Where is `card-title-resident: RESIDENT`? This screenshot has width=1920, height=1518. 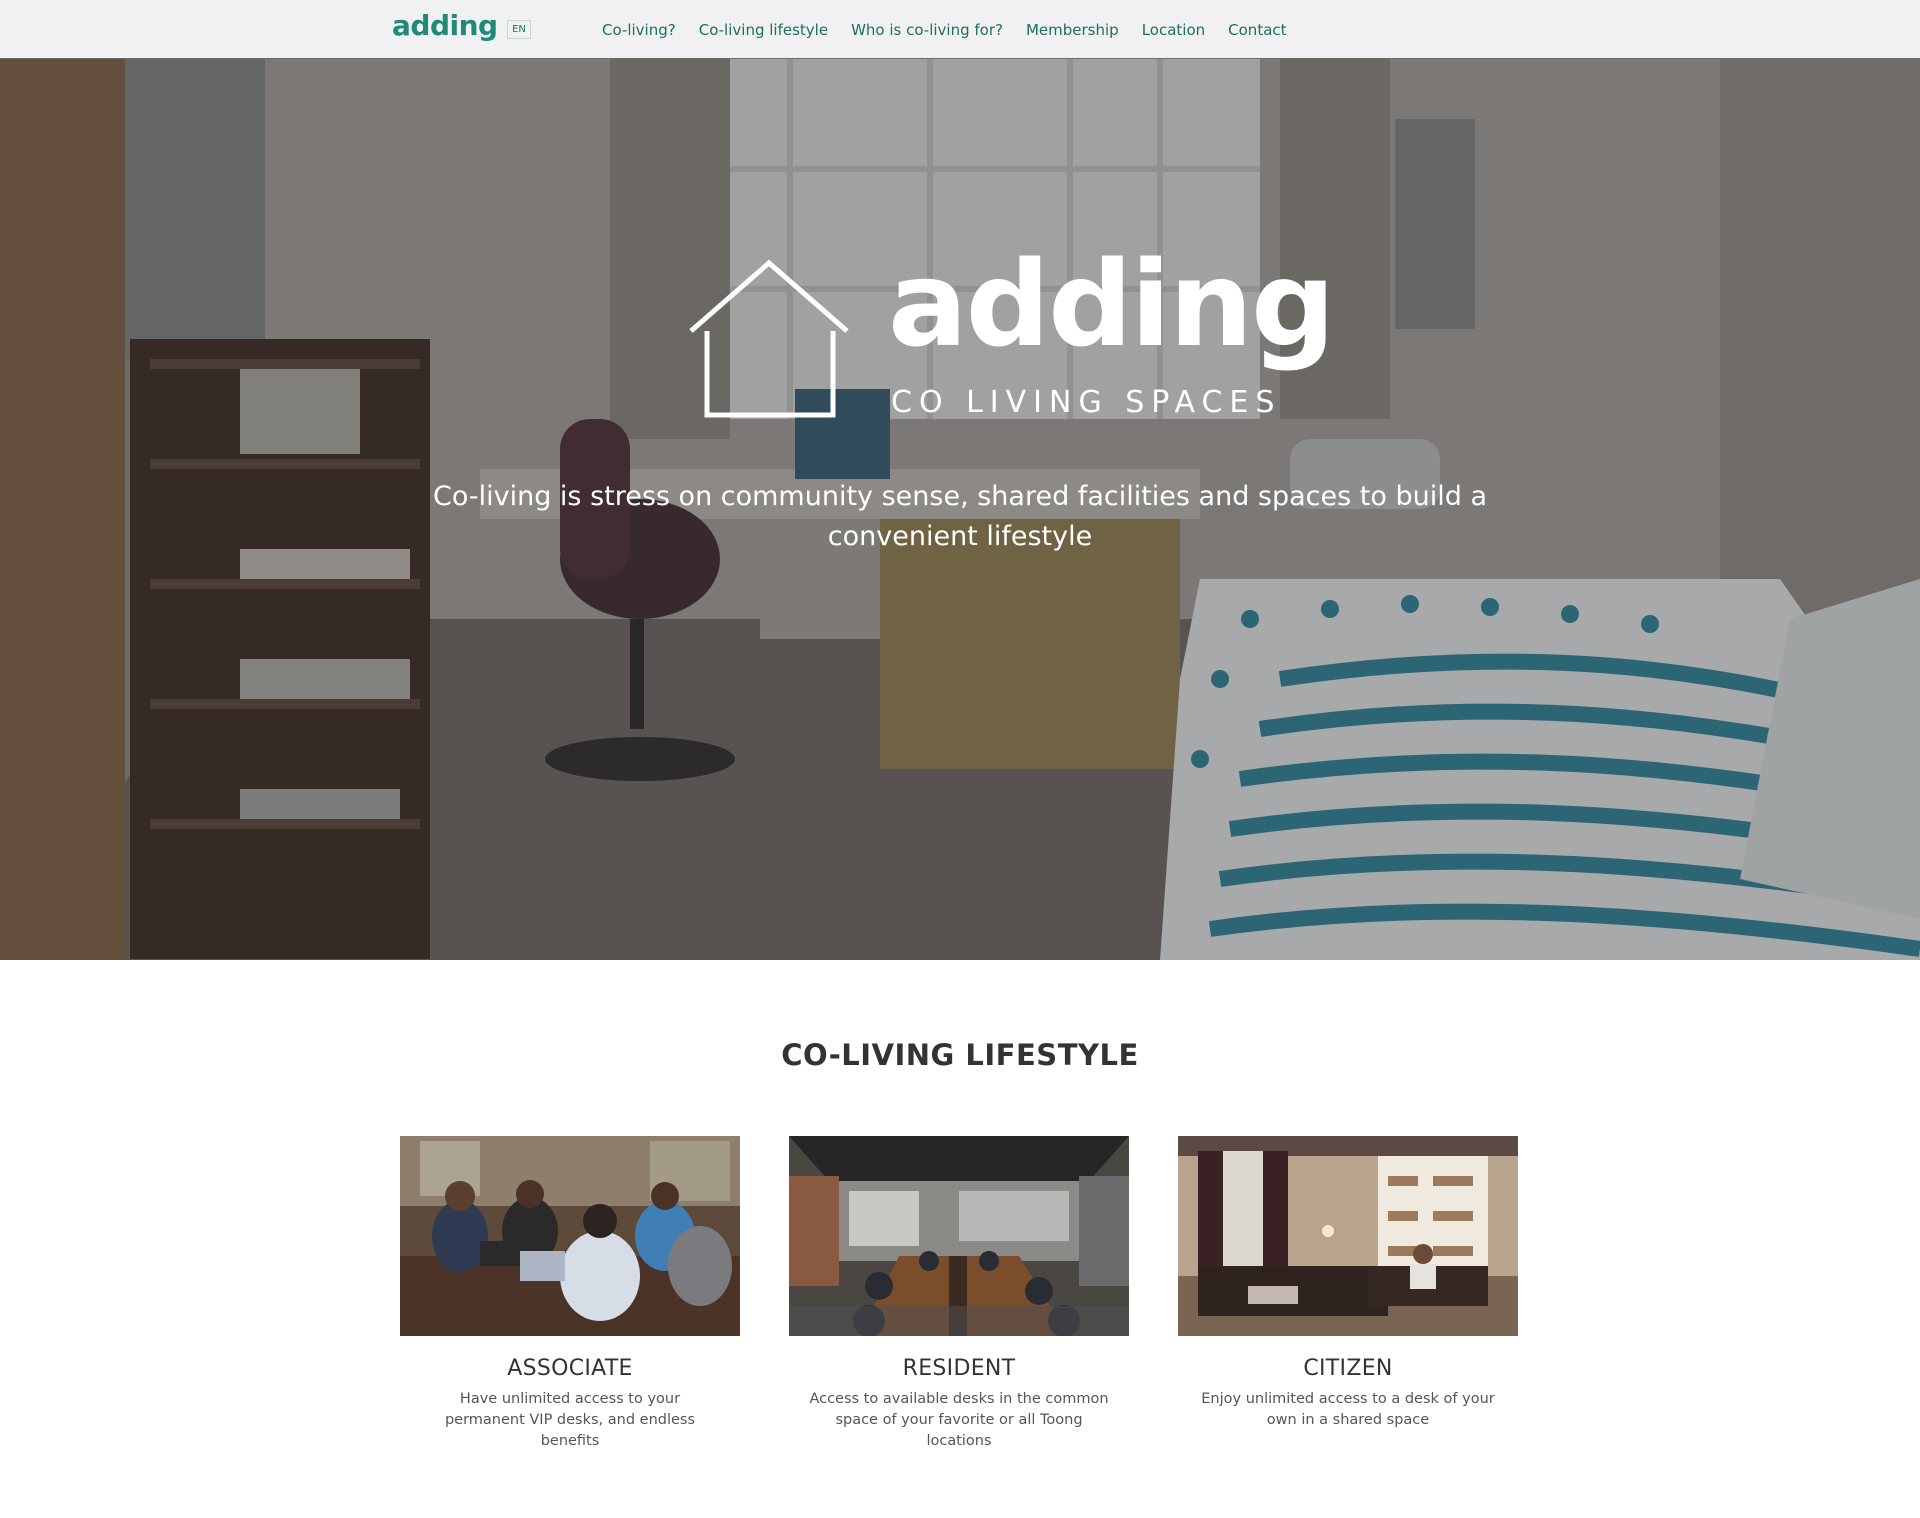
card-title-resident: RESIDENT is located at coordinates (959, 1368).